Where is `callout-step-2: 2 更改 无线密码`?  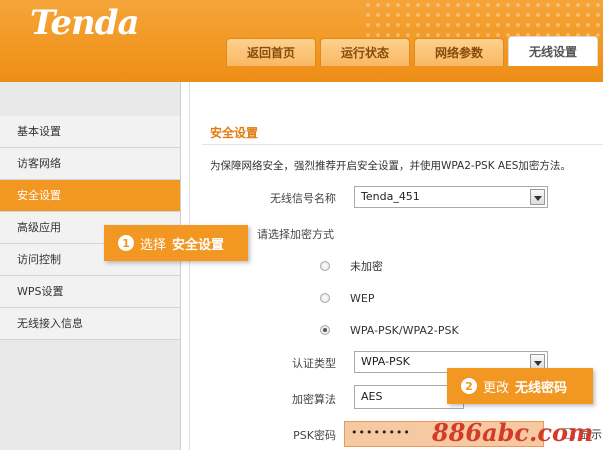
callout-step-2: 2 更改 无线密码 is located at coordinates (520, 386).